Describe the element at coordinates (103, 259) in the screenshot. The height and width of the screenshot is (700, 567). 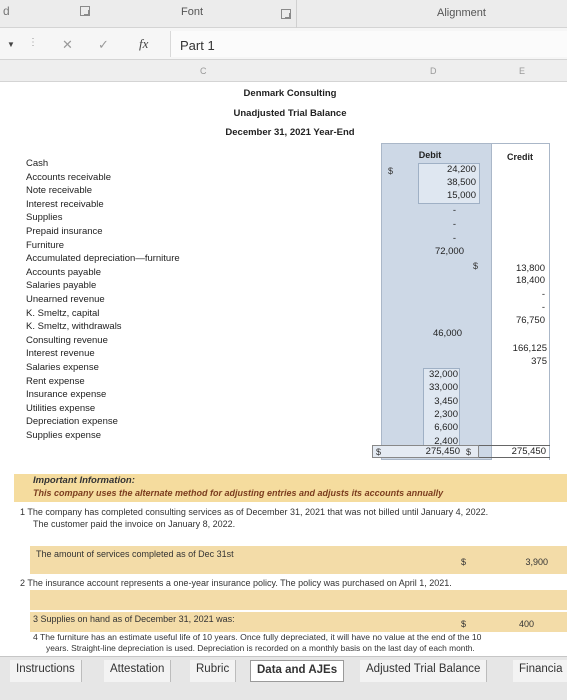
I see `account-name: Accumulated depreciation—furniture` at that location.